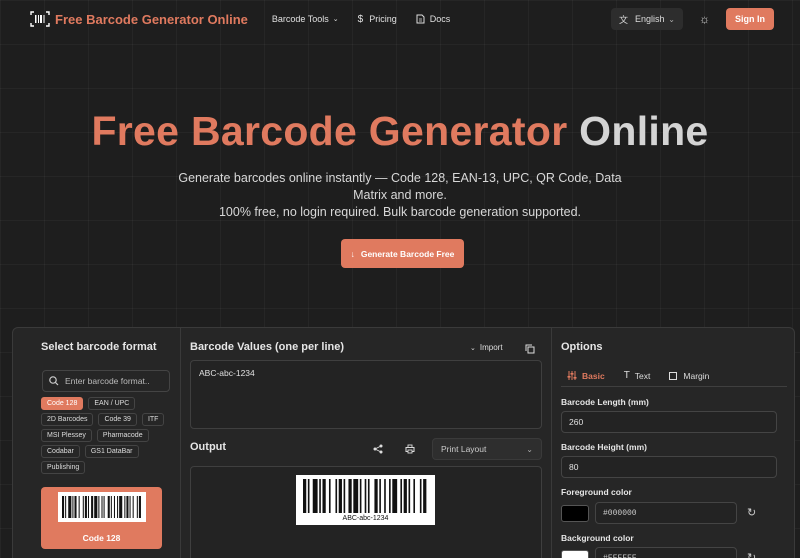 The height and width of the screenshot is (558, 800). What do you see at coordinates (400, 131) in the screenshot?
I see `hero-title: Free Barcode Generator Online` at bounding box center [400, 131].